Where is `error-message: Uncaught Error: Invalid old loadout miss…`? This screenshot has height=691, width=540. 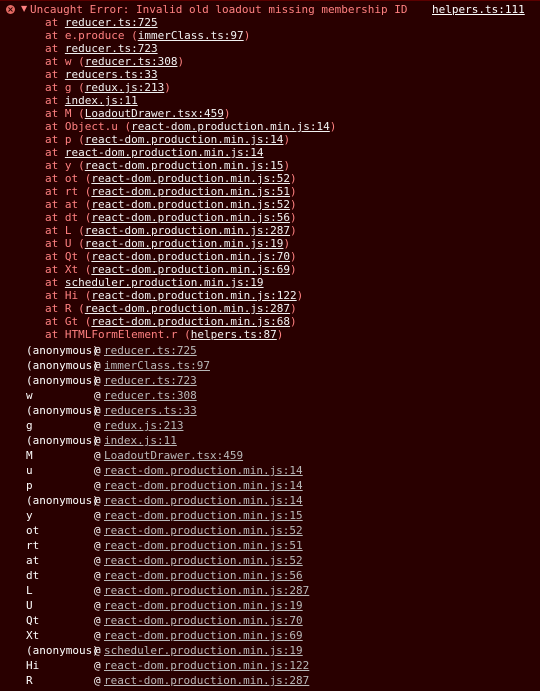
error-message: Uncaught Error: Invalid old loadout miss… is located at coordinates (219, 9).